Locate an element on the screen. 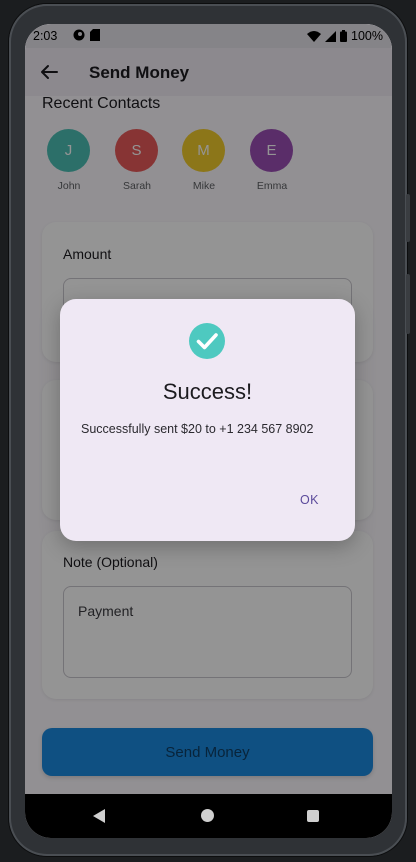 Image resolution: width=416 pixels, height=862 pixels. dialog-title: Success! is located at coordinates (207, 391).